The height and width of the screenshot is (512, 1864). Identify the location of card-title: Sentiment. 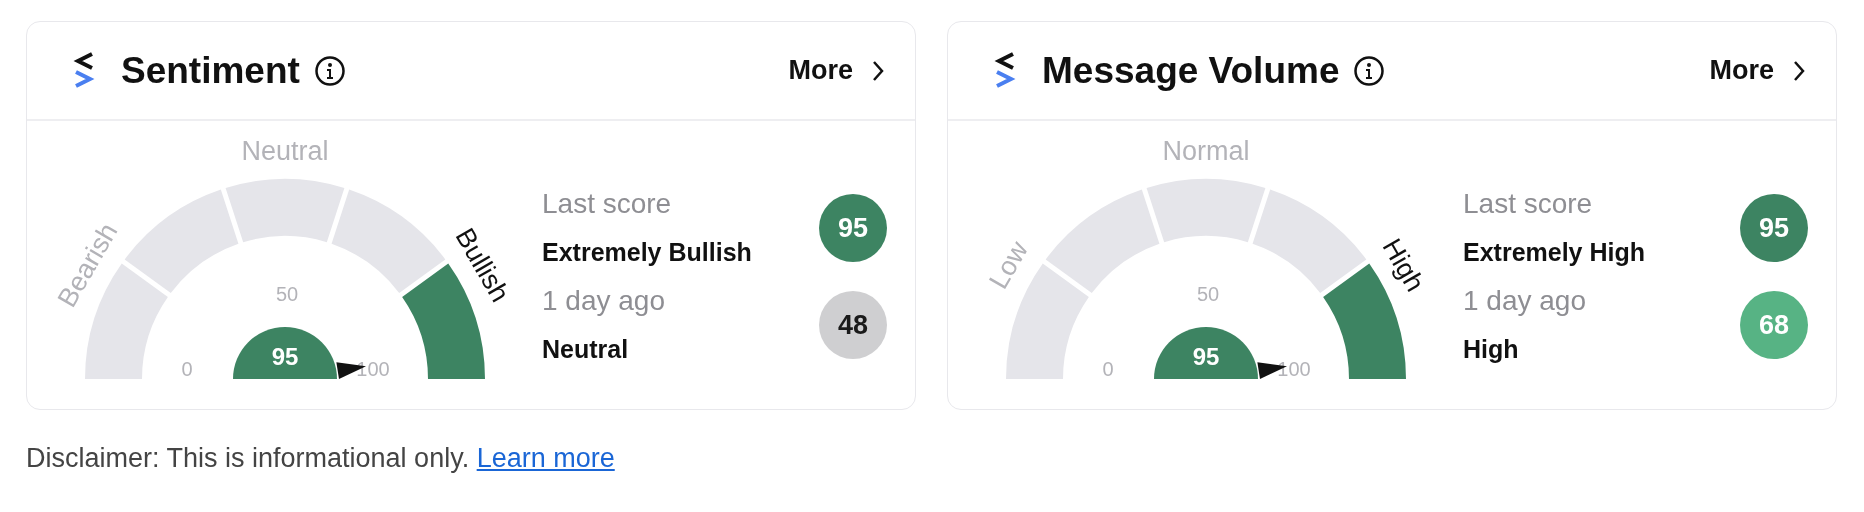
(210, 70).